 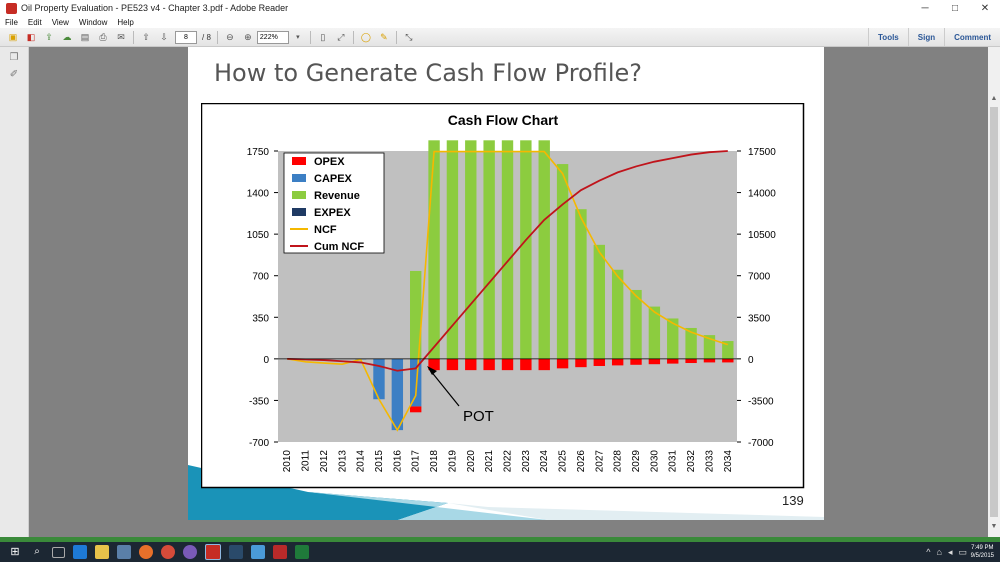 What do you see at coordinates (14, 292) in the screenshot?
I see `navigation-panel: ❐ ✐` at bounding box center [14, 292].